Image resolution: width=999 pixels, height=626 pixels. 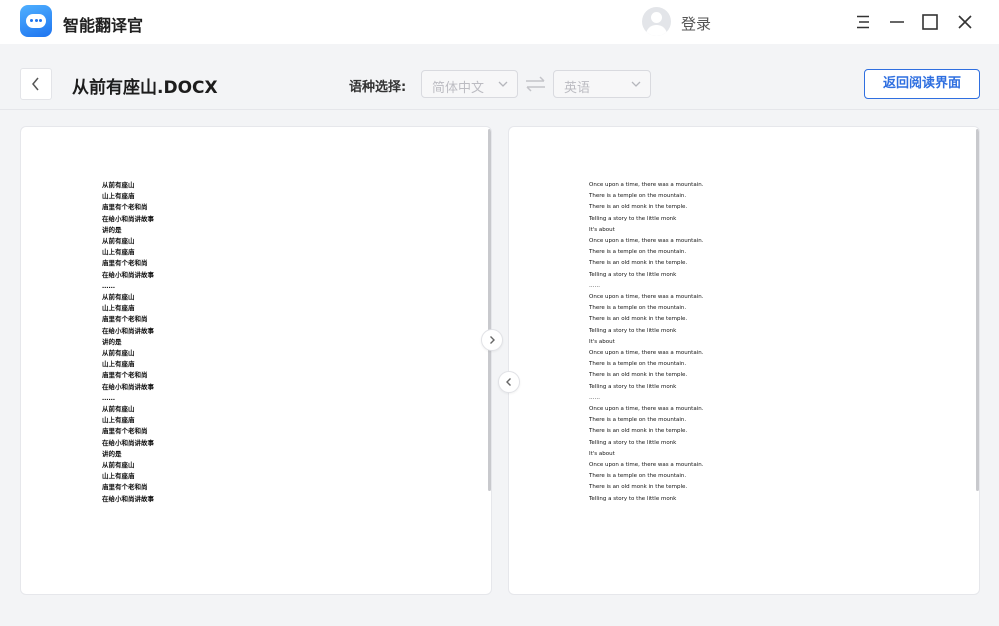 What do you see at coordinates (36, 21) in the screenshot?
I see `robot-logo-icon` at bounding box center [36, 21].